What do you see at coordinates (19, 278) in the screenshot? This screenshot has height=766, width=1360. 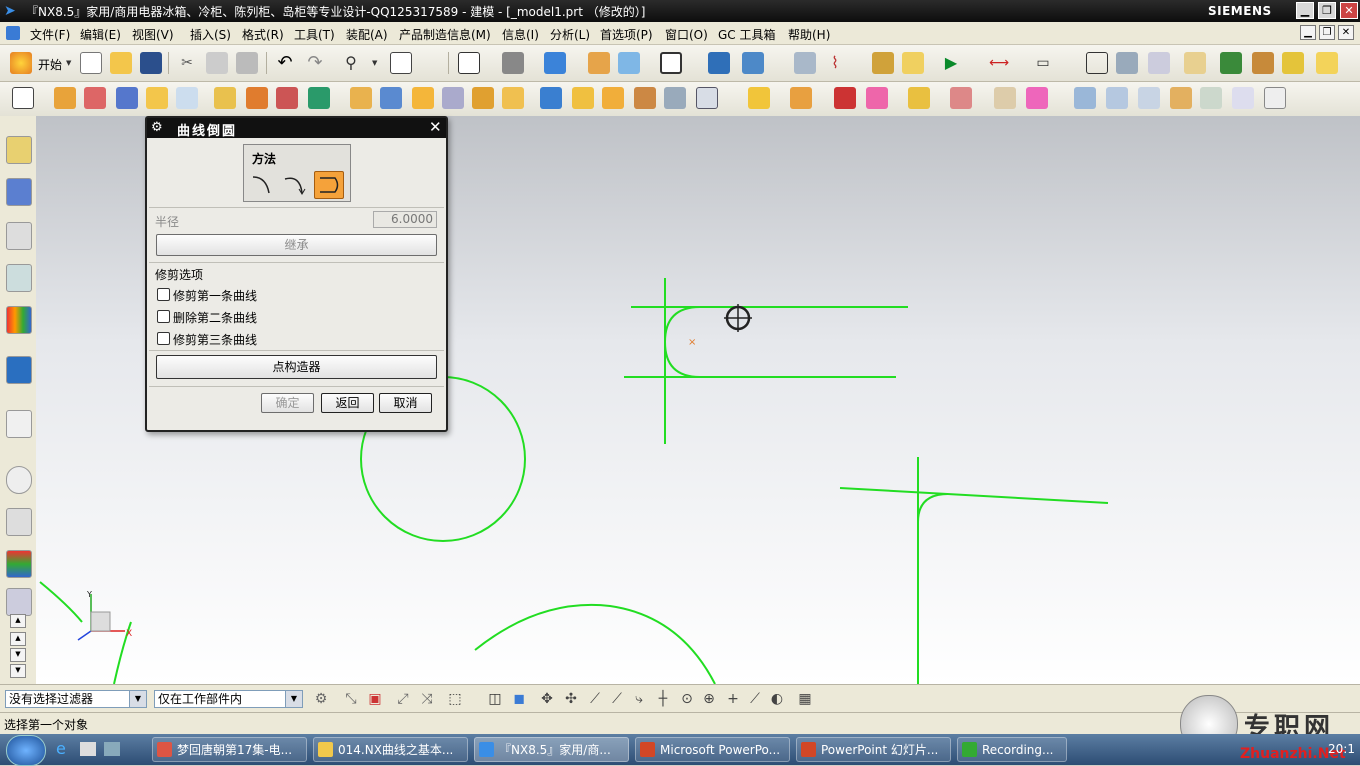 I see `reuse-library-icon` at bounding box center [19, 278].